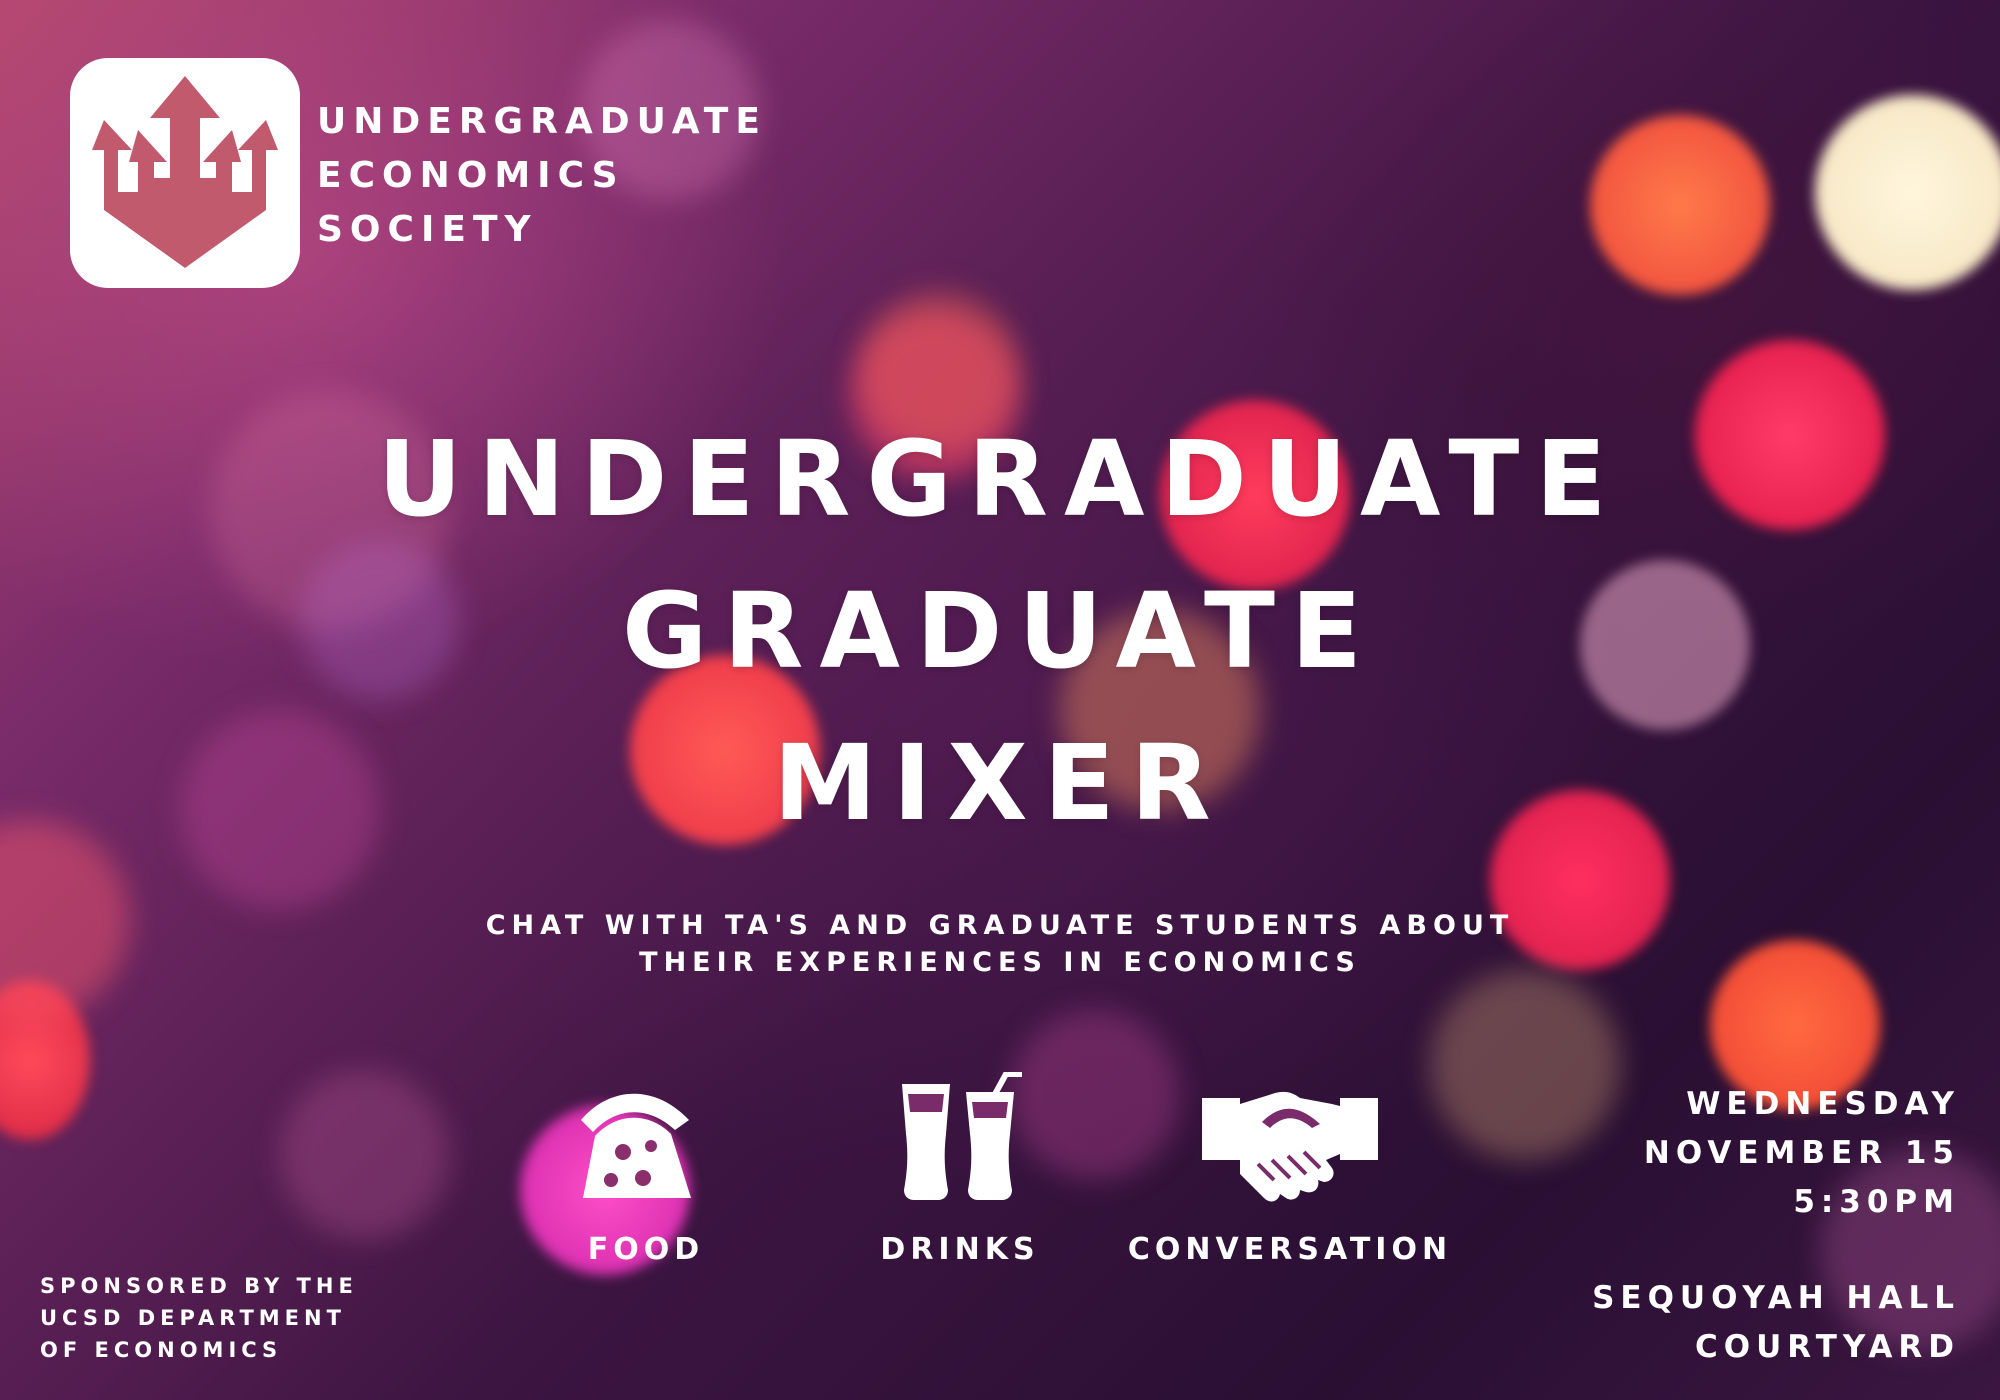  What do you see at coordinates (636, 1145) in the screenshot?
I see `pizza-slice-icon` at bounding box center [636, 1145].